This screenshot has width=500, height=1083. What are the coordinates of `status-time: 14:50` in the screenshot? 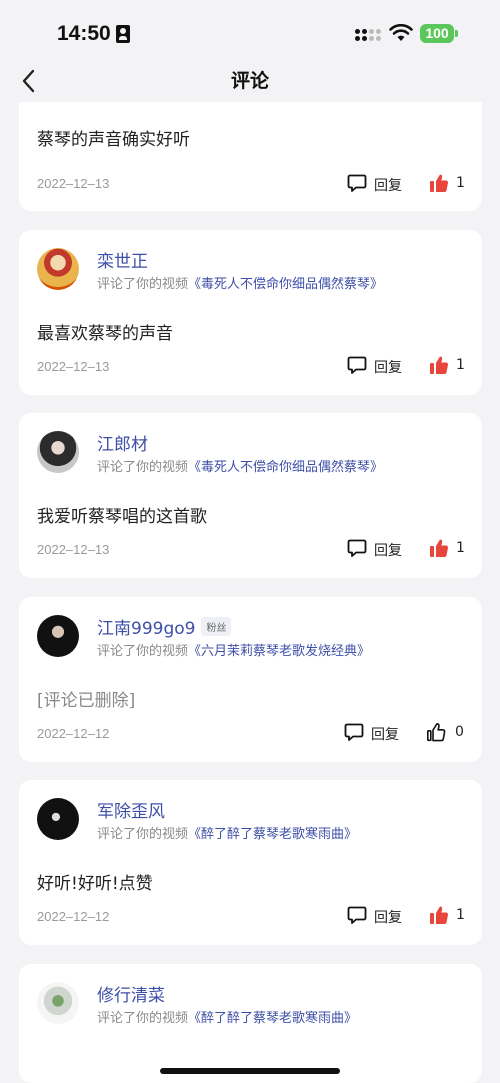 It's located at (84, 33).